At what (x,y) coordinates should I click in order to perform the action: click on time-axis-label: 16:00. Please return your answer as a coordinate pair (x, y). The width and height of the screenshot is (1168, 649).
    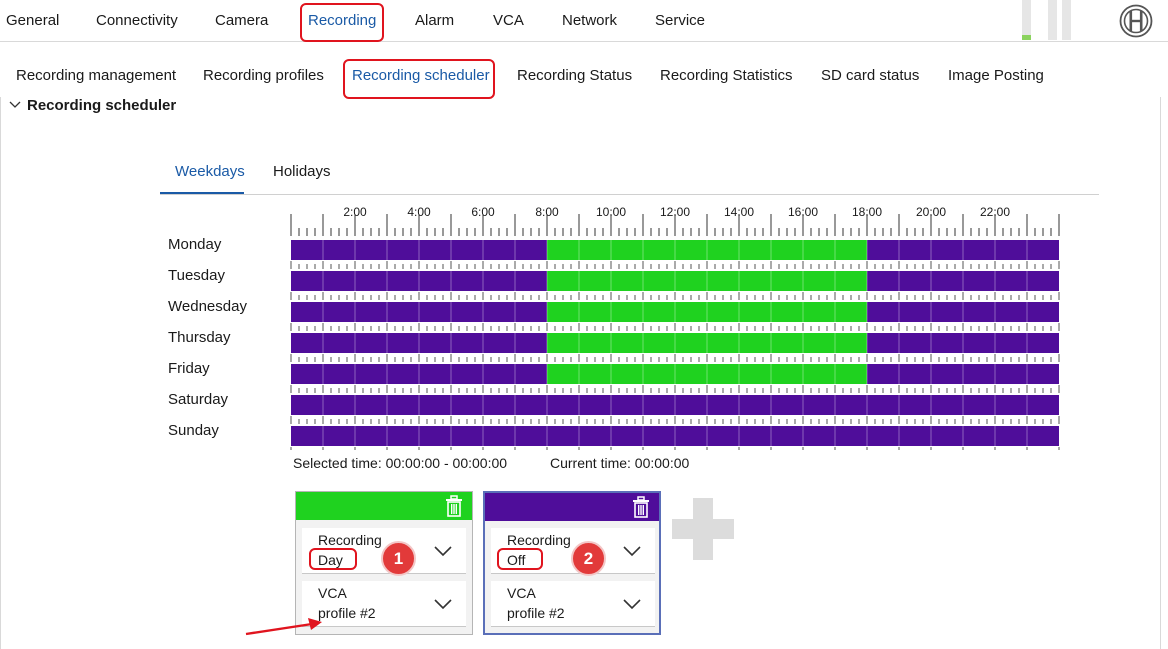
    Looking at the image, I should click on (803, 212).